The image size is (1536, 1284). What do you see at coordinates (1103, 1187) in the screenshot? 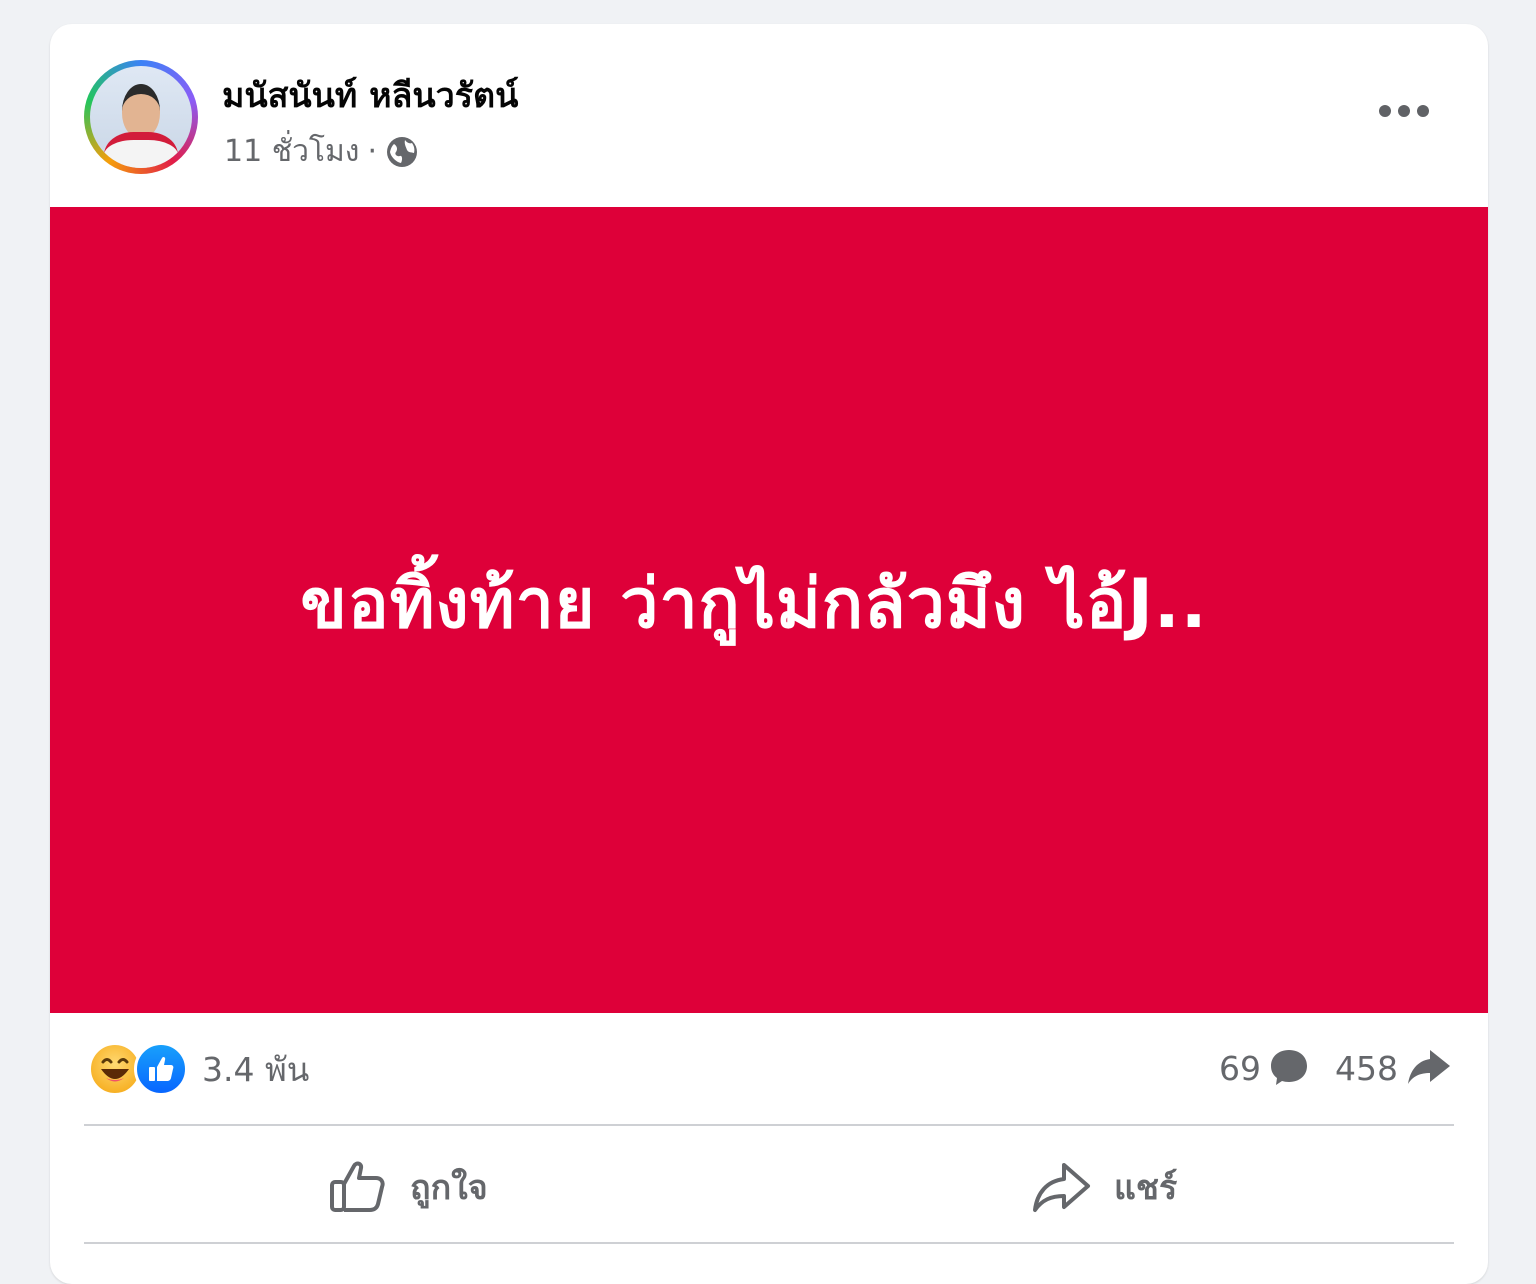
I see `share-button: แชร์` at bounding box center [1103, 1187].